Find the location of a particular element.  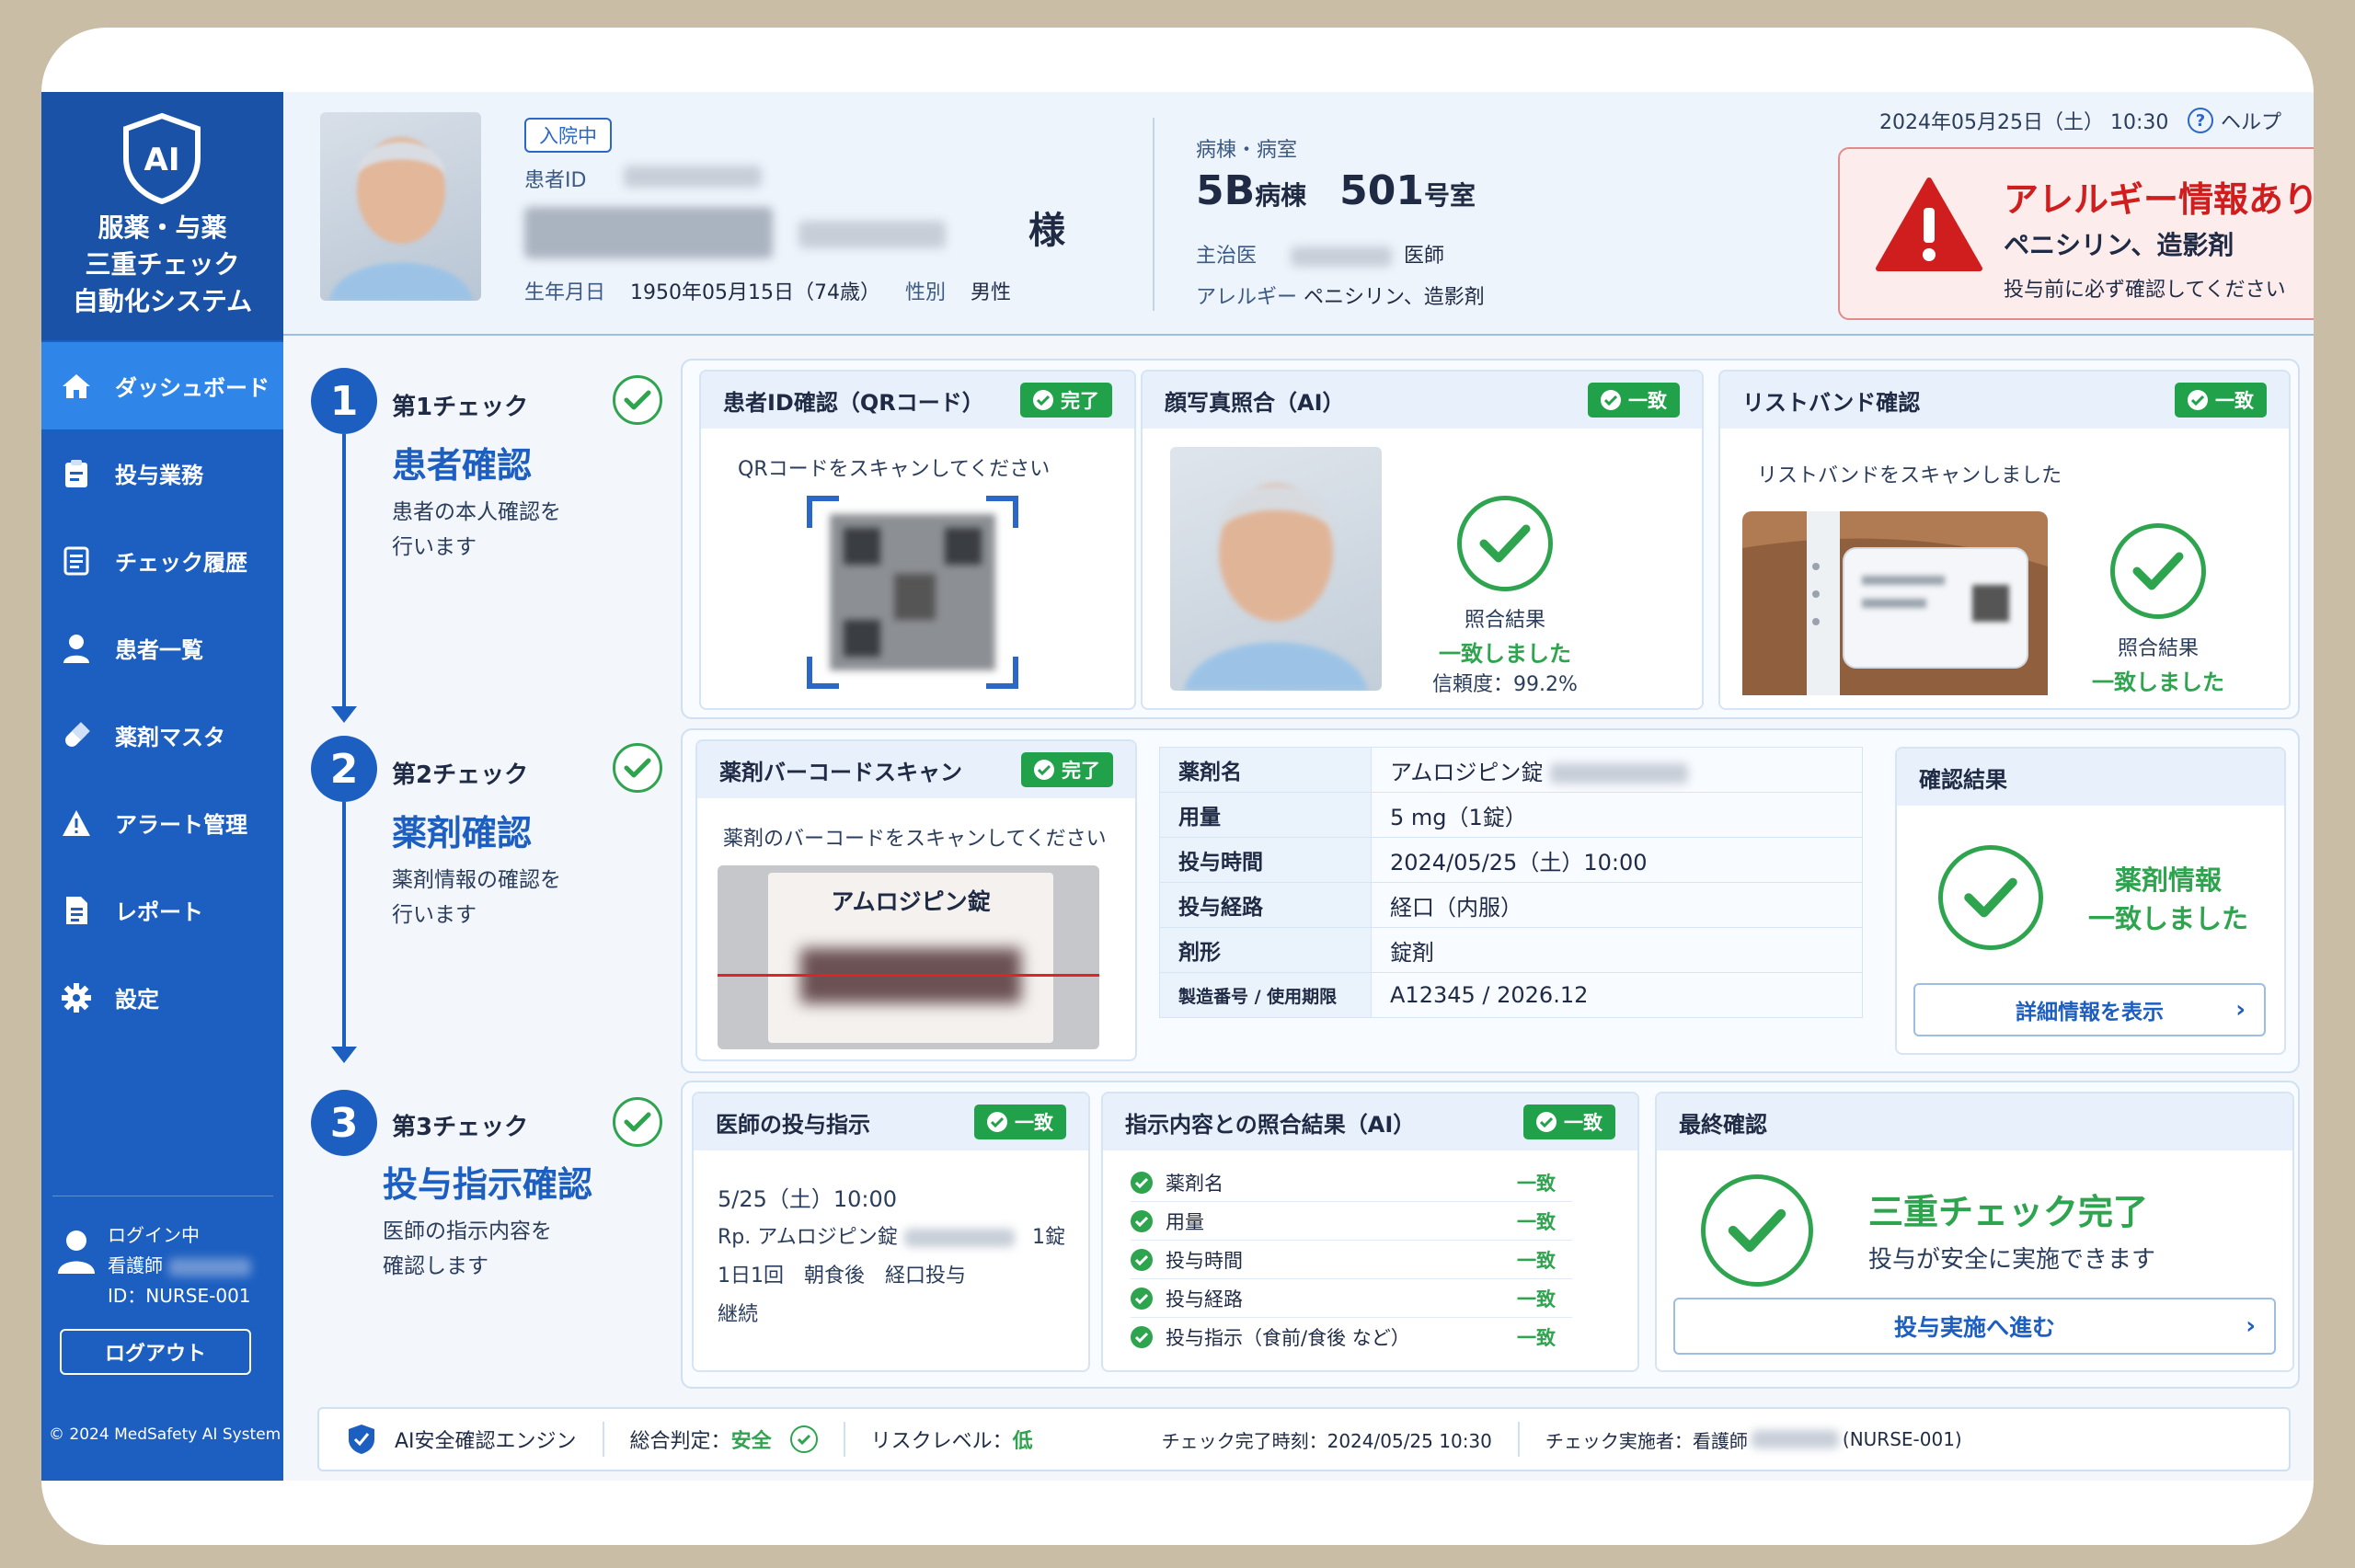

operator-label: チェック実施者：看護師 is located at coordinates (1646, 1440).